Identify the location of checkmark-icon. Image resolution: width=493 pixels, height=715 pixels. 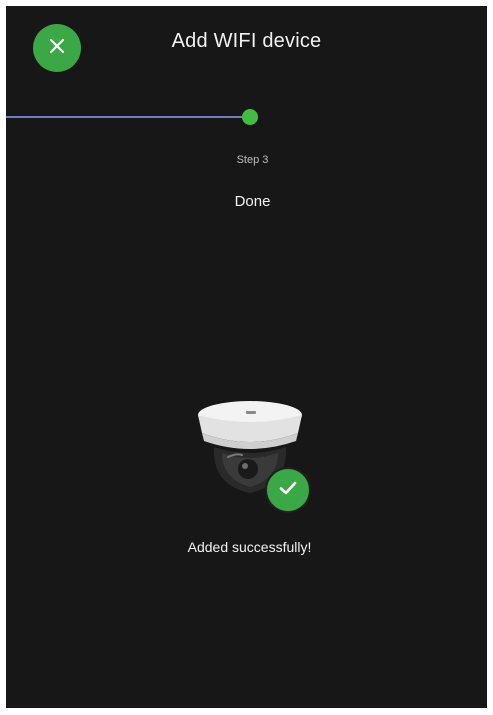
(288, 490).